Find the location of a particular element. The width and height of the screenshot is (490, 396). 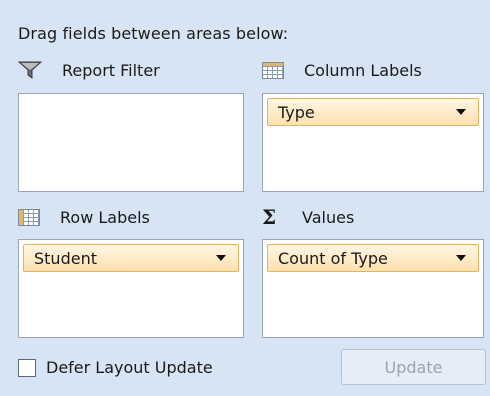

values-header: Σ Values is located at coordinates (308, 217).